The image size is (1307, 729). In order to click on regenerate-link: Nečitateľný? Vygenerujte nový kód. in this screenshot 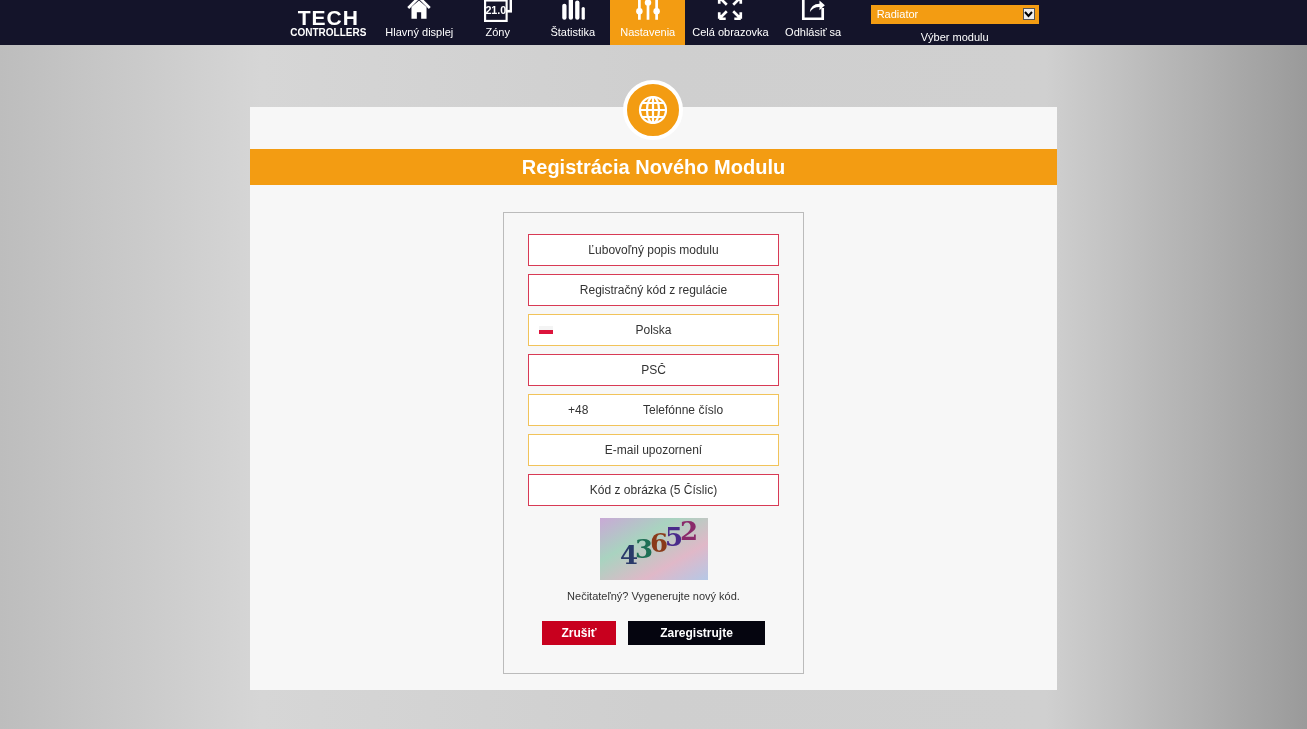, I will do `click(653, 596)`.